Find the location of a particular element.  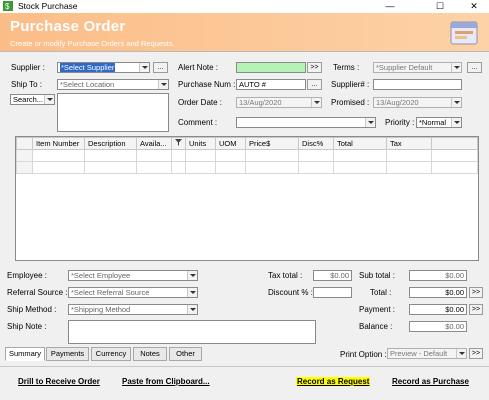

print-option-select: Preview - Default is located at coordinates (427, 353).